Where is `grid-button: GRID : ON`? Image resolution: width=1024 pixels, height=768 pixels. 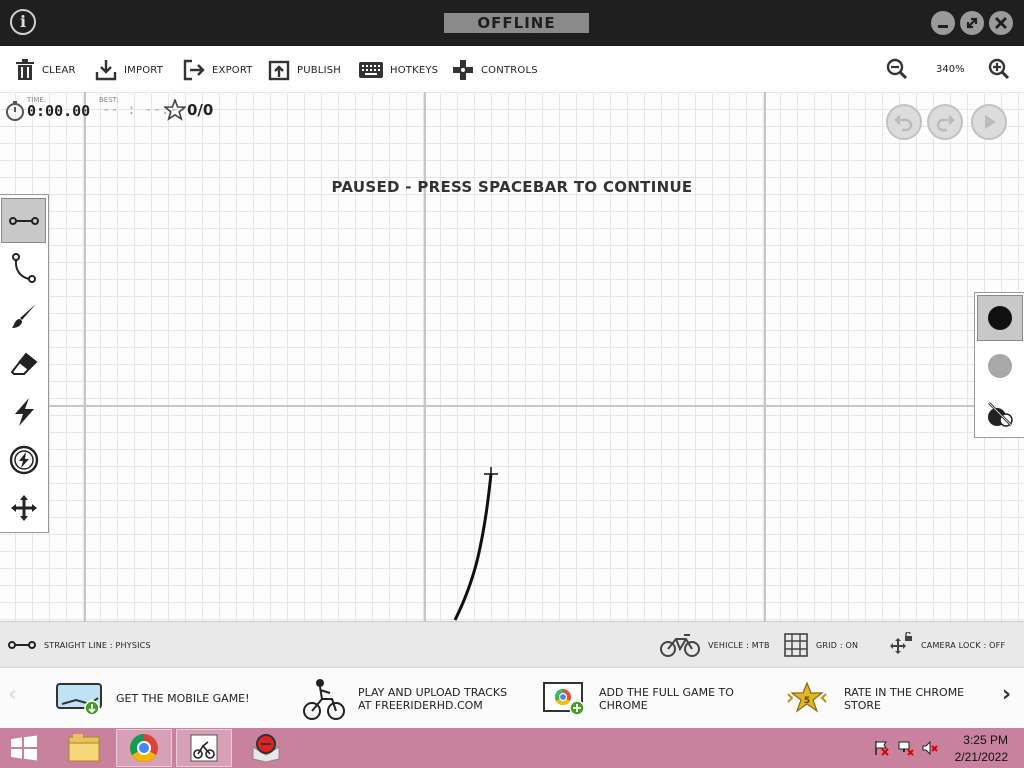
grid-button: GRID : ON is located at coordinates (821, 645).